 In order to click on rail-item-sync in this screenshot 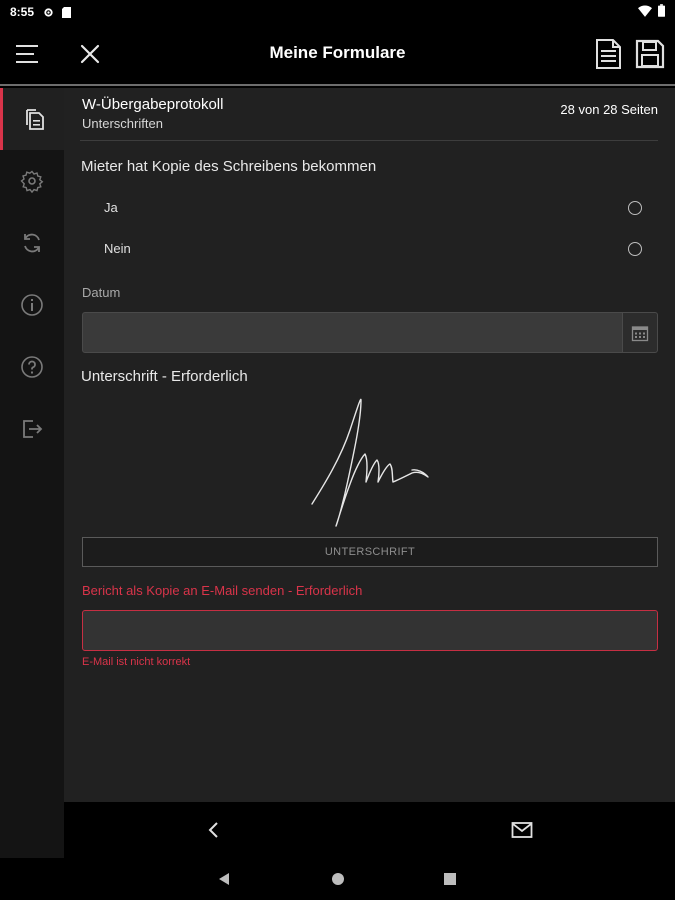, I will do `click(32, 243)`.